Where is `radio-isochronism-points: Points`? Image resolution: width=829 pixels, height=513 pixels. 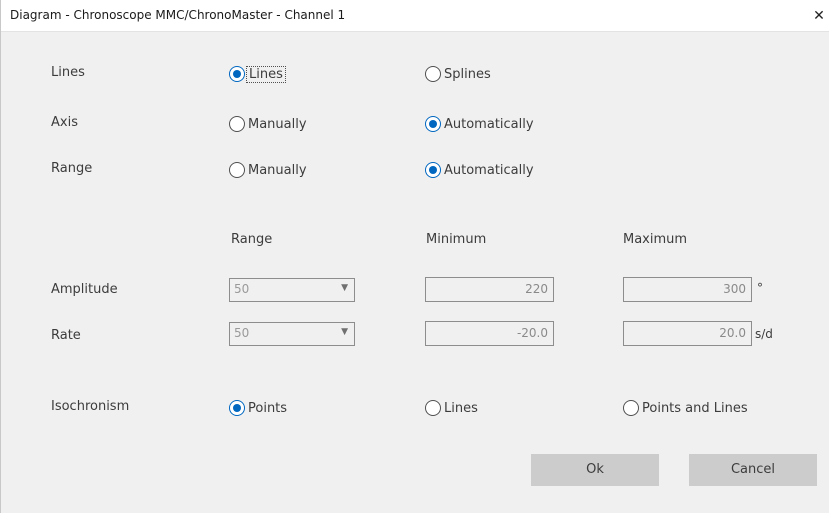 radio-isochronism-points: Points is located at coordinates (258, 408).